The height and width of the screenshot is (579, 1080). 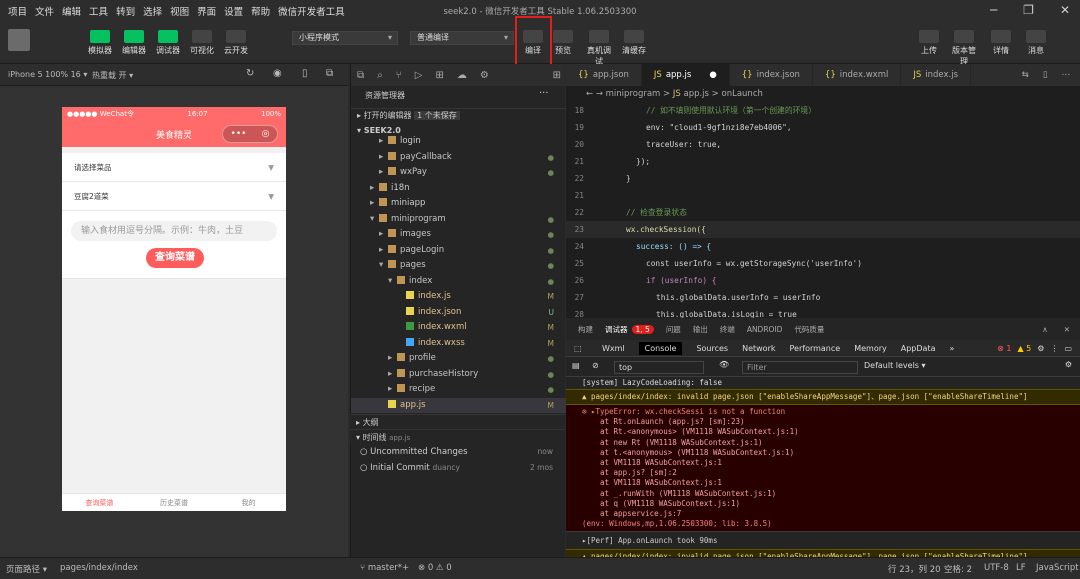 I want to click on menu-item: 项目, so click(x=17, y=11).